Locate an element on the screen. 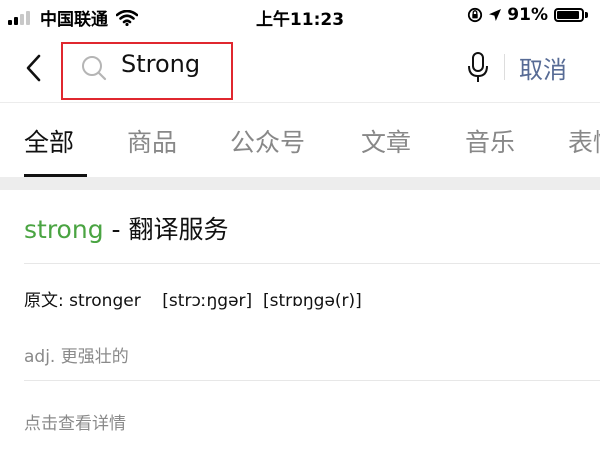  result-keyword: strong is located at coordinates (64, 229).